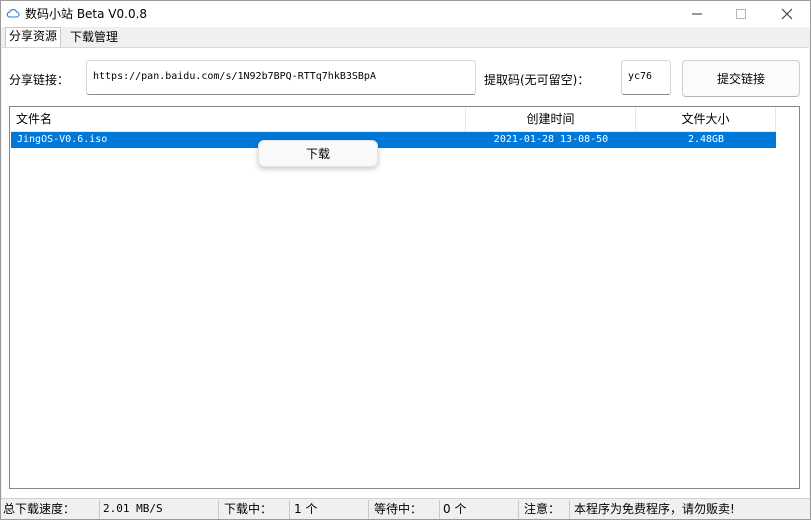 This screenshot has width=811, height=520. Describe the element at coordinates (238, 120) in the screenshot. I see `column-header-filename: 文件名` at that location.